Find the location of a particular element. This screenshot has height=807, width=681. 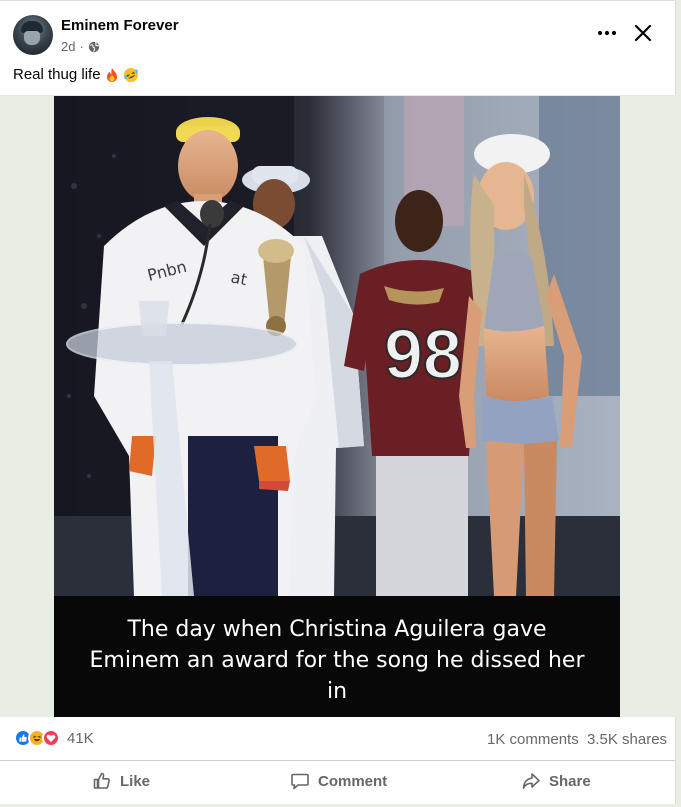

like-icon is located at coordinates (101, 780).